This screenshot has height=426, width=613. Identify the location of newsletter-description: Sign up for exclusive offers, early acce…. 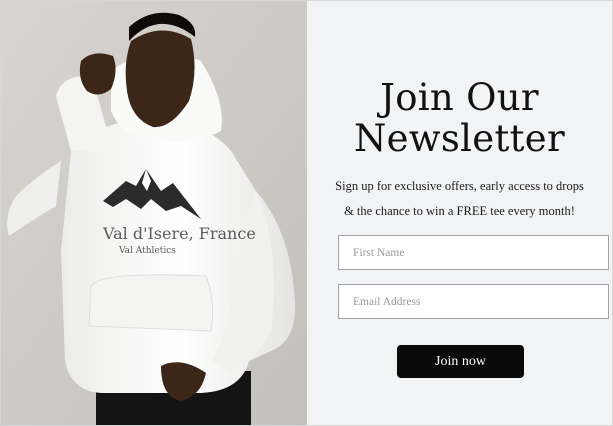
(459, 199).